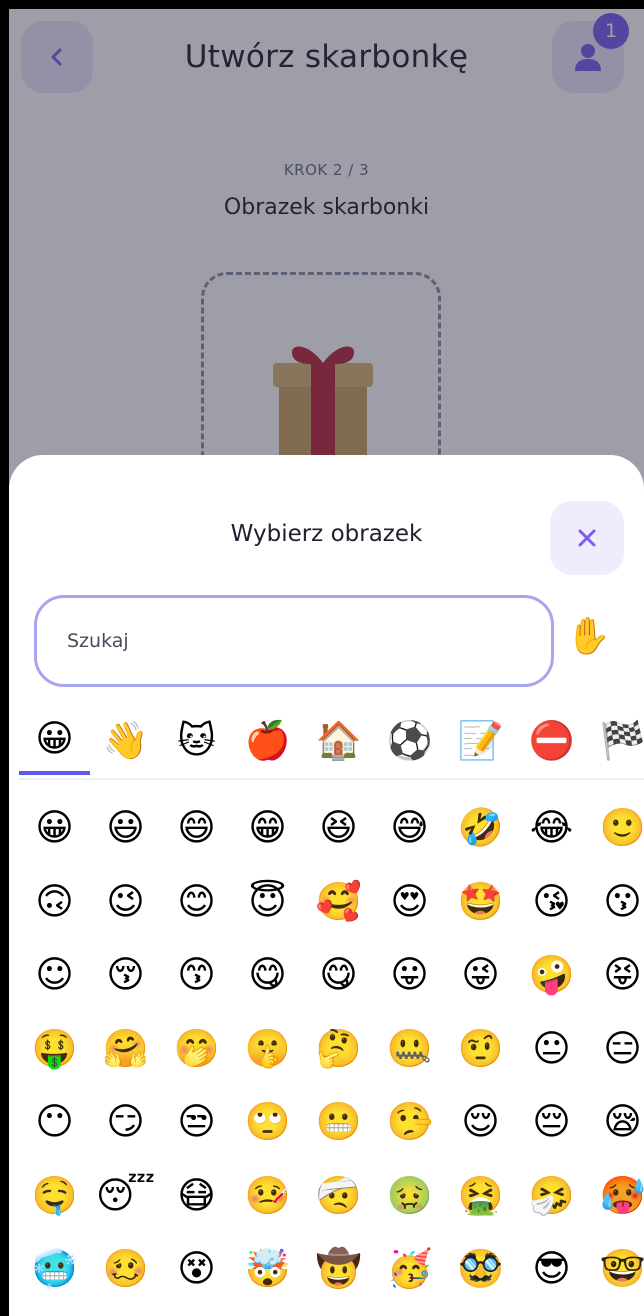 The image size is (644, 1316). I want to click on emoji-option: 🤑, so click(54, 1049).